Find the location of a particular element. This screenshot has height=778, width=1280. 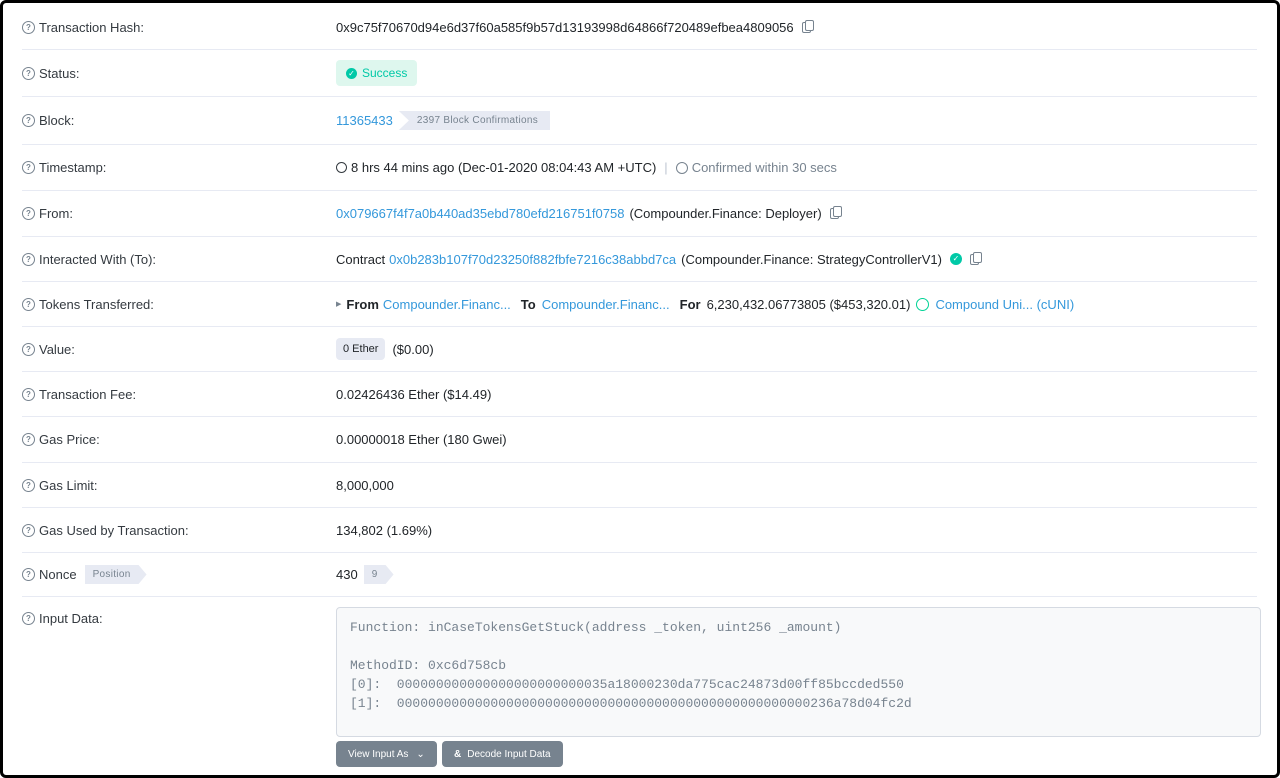

label-status: ? Status: is located at coordinates (172, 73).